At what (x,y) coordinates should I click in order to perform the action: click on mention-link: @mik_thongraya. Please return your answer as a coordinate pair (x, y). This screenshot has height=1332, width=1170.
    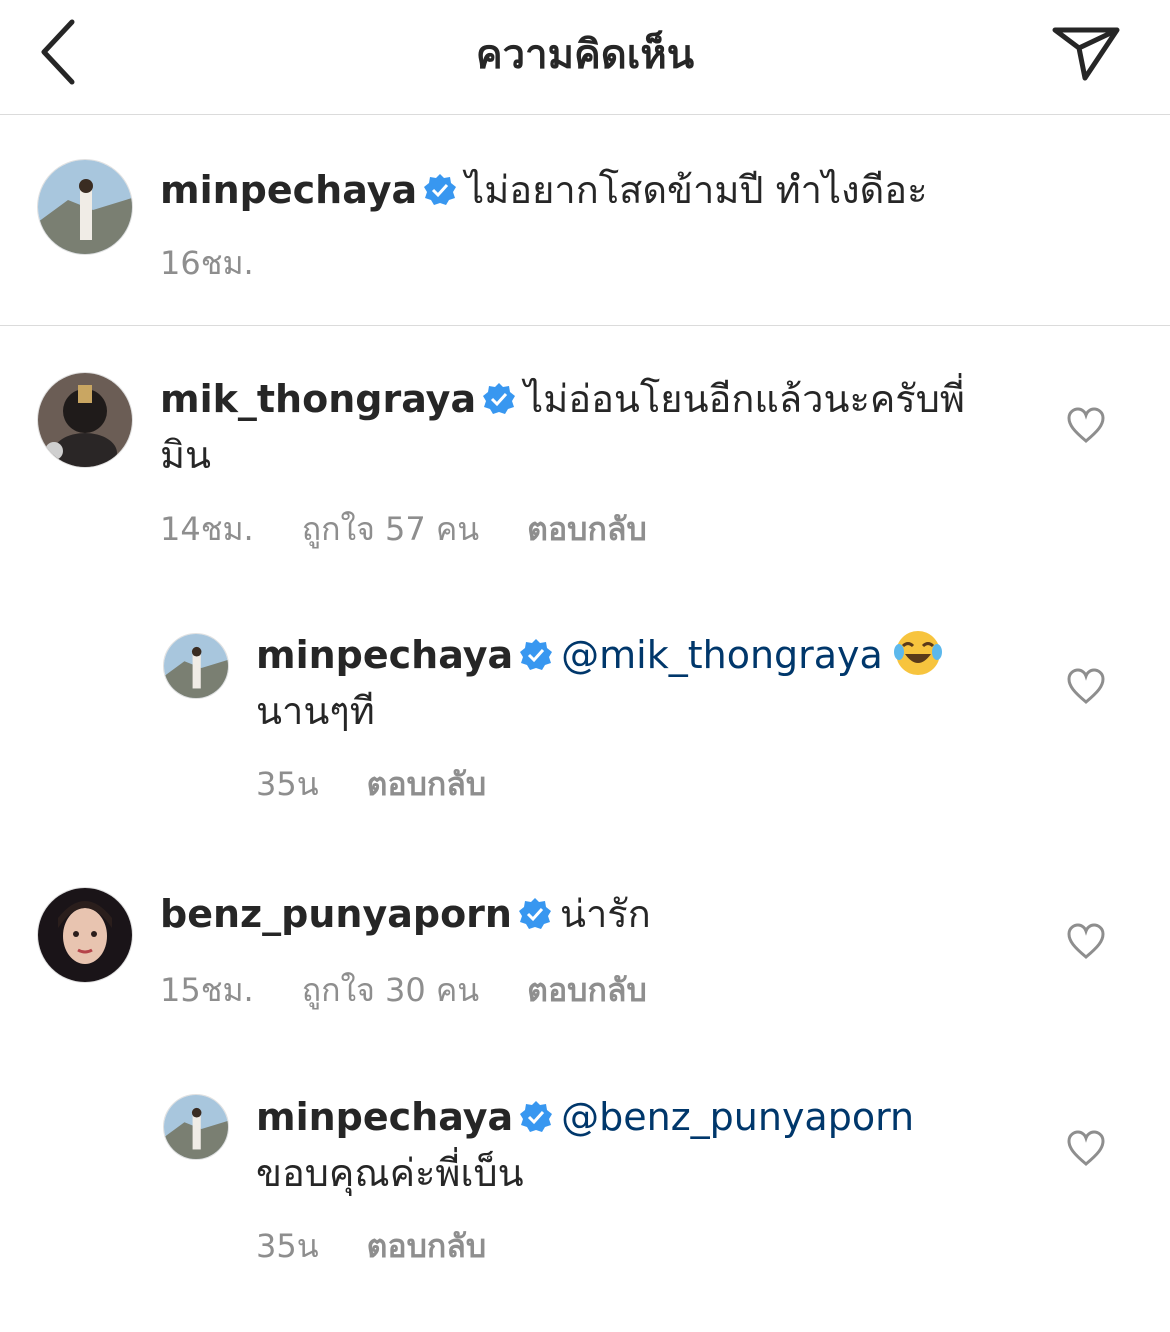
    Looking at the image, I should click on (722, 655).